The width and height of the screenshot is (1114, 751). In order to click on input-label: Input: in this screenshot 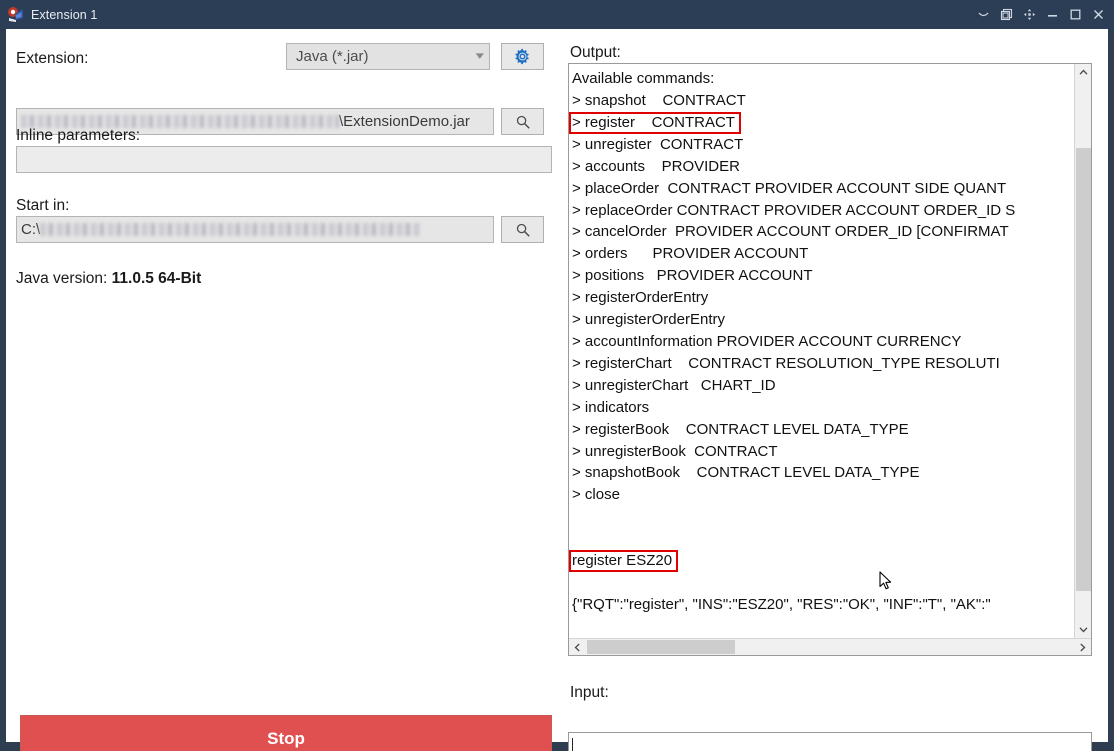, I will do `click(589, 692)`.